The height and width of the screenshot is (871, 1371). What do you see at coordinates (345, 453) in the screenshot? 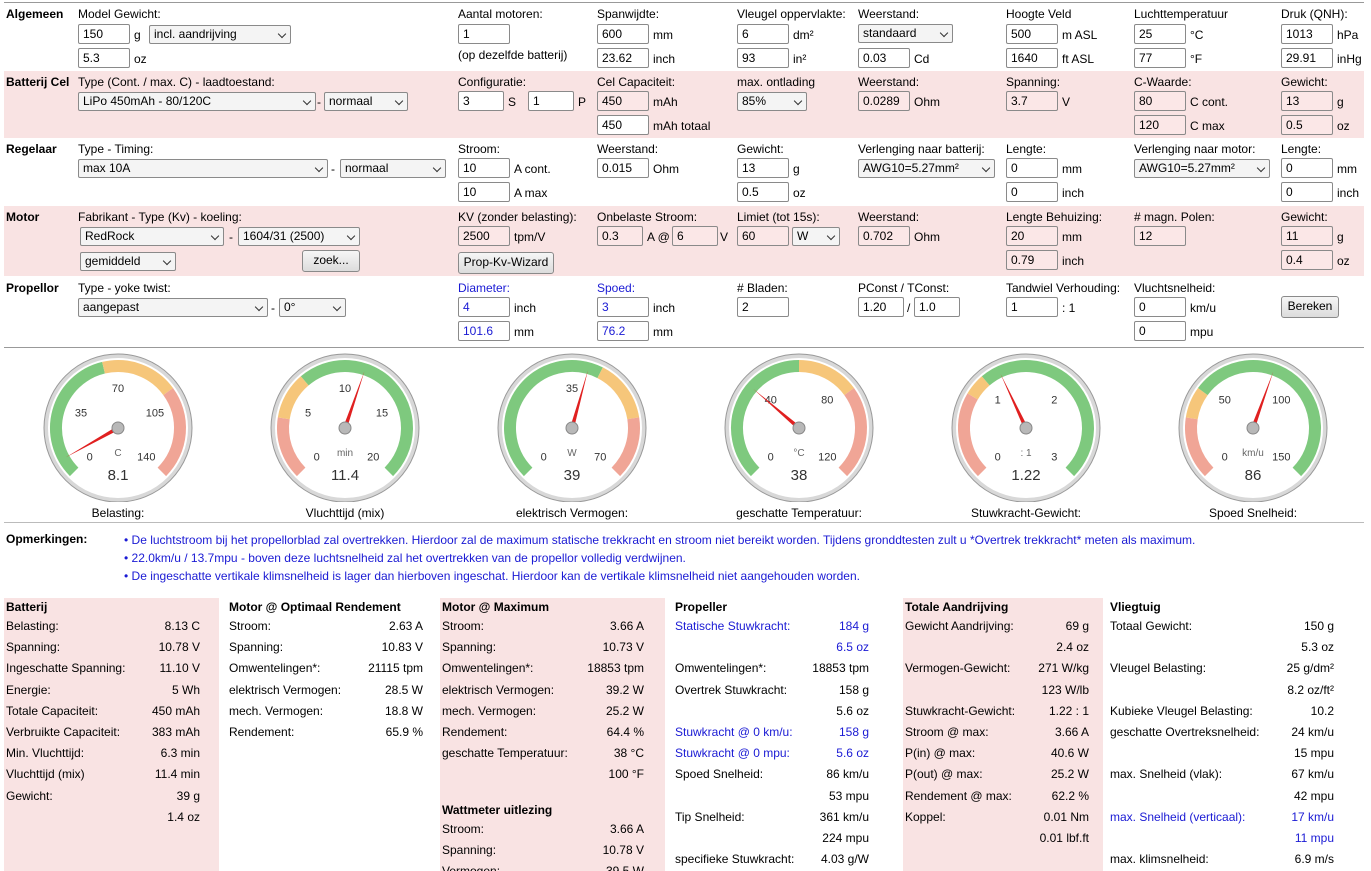
I see `gauge-unit: min` at bounding box center [345, 453].